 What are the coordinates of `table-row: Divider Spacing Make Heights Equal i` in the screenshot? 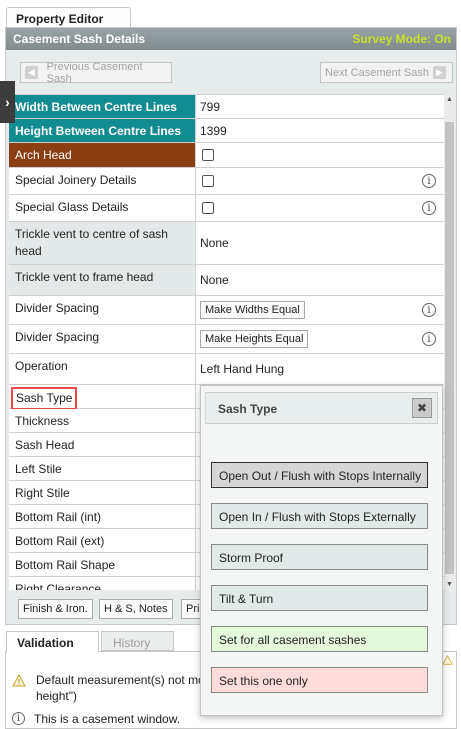 It's located at (226, 339).